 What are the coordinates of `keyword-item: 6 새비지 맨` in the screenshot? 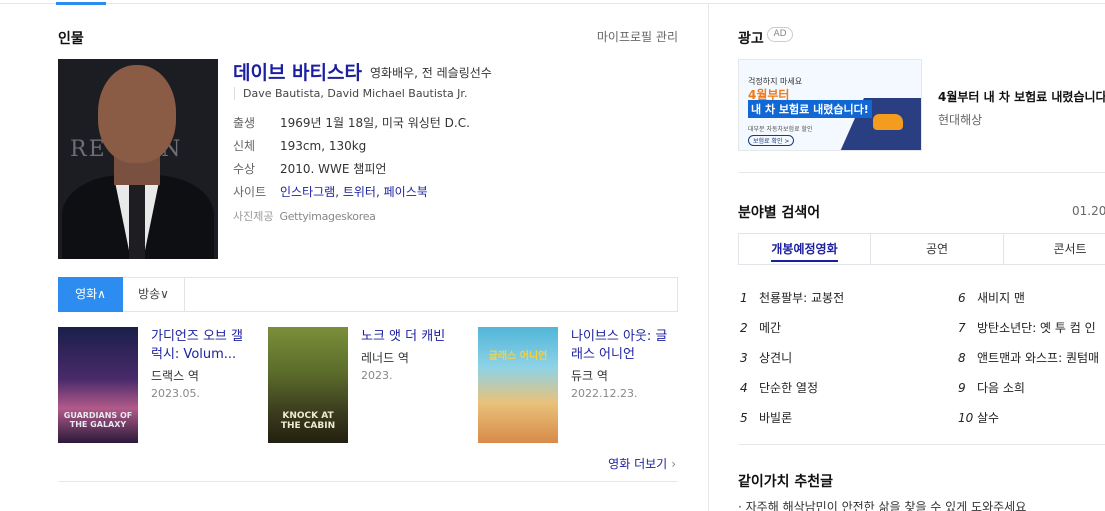 It's located at (991, 297).